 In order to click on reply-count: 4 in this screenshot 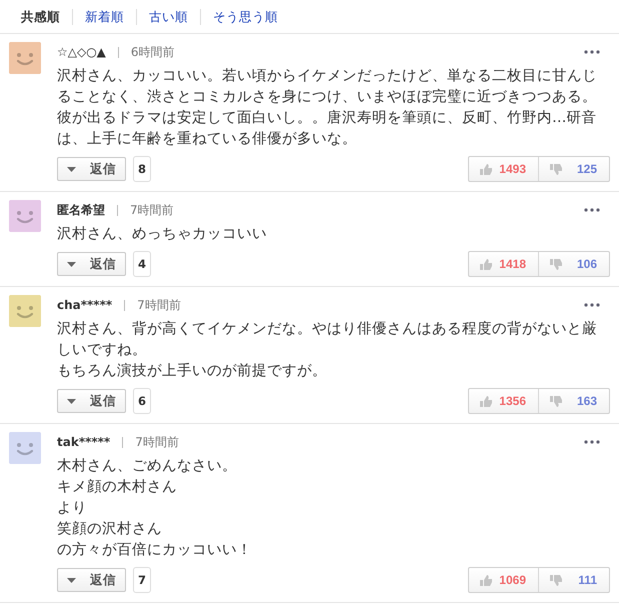, I will do `click(142, 264)`.